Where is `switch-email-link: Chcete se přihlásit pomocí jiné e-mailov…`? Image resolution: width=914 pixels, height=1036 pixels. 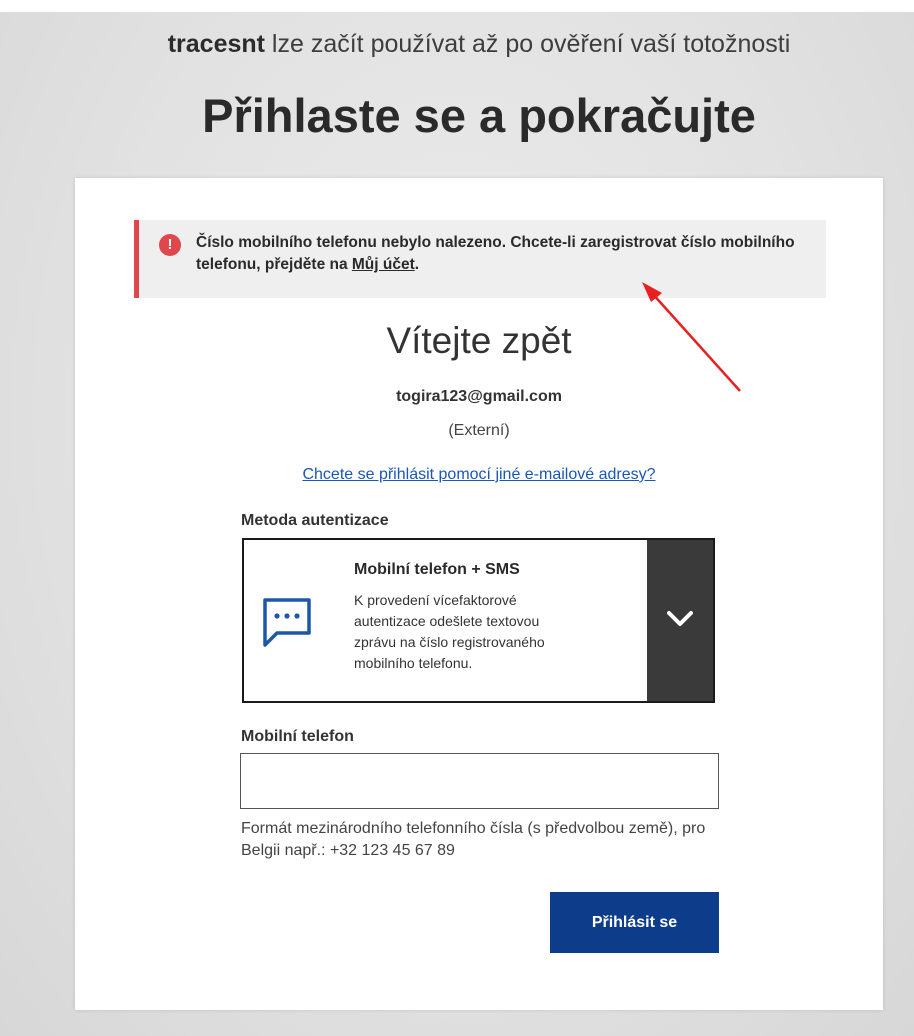
switch-email-link: Chcete se přihlásit pomocí jiné e-mailov… is located at coordinates (479, 475).